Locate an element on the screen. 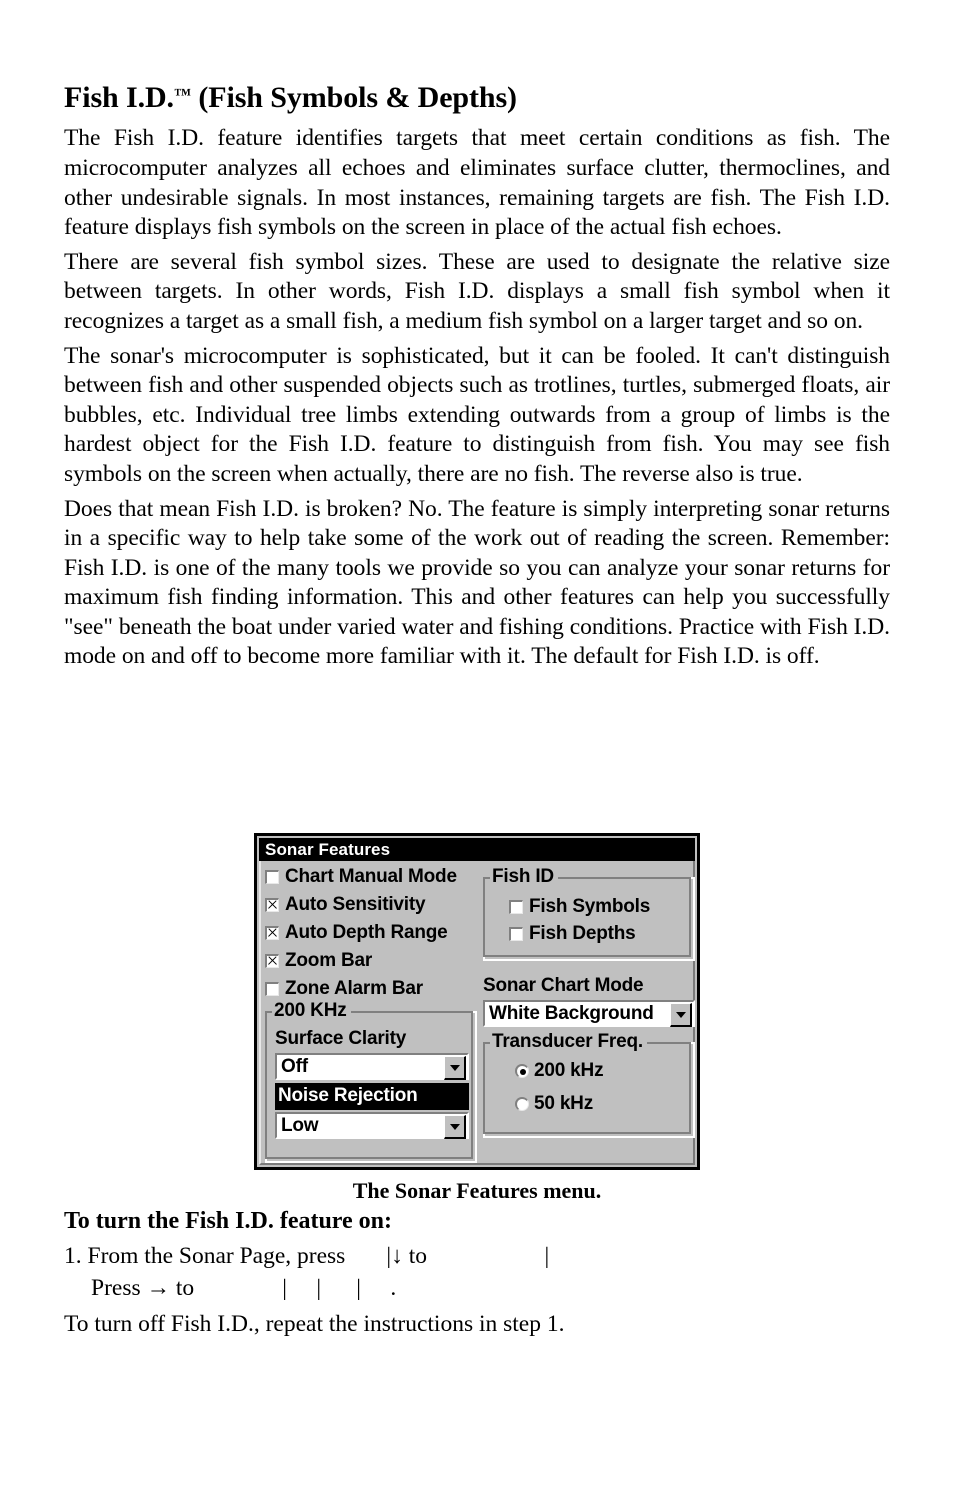  group-transducer-freq-content: 200 kHz 50 kHz is located at coordinates (589, 1085).